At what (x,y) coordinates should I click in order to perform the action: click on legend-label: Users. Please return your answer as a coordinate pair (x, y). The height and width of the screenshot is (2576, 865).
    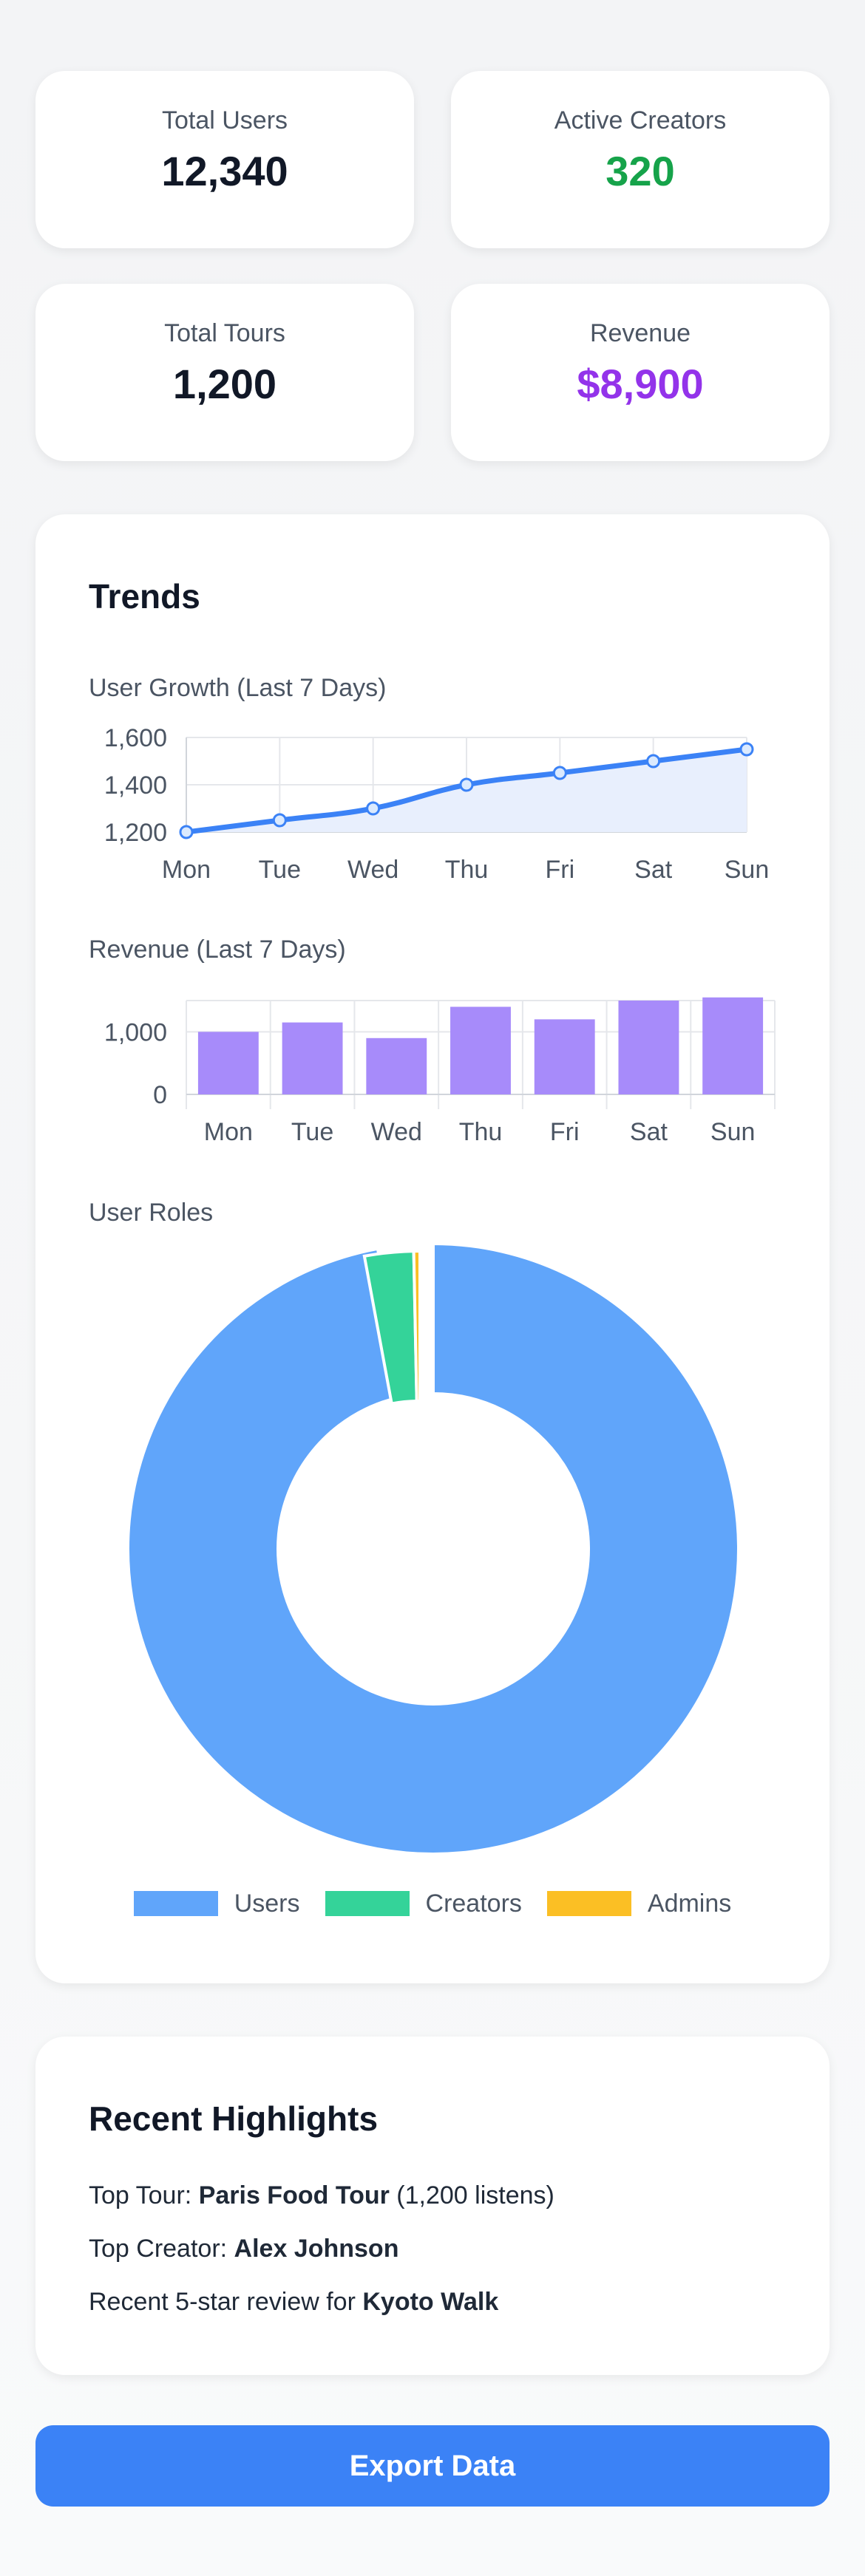
    Looking at the image, I should click on (267, 1903).